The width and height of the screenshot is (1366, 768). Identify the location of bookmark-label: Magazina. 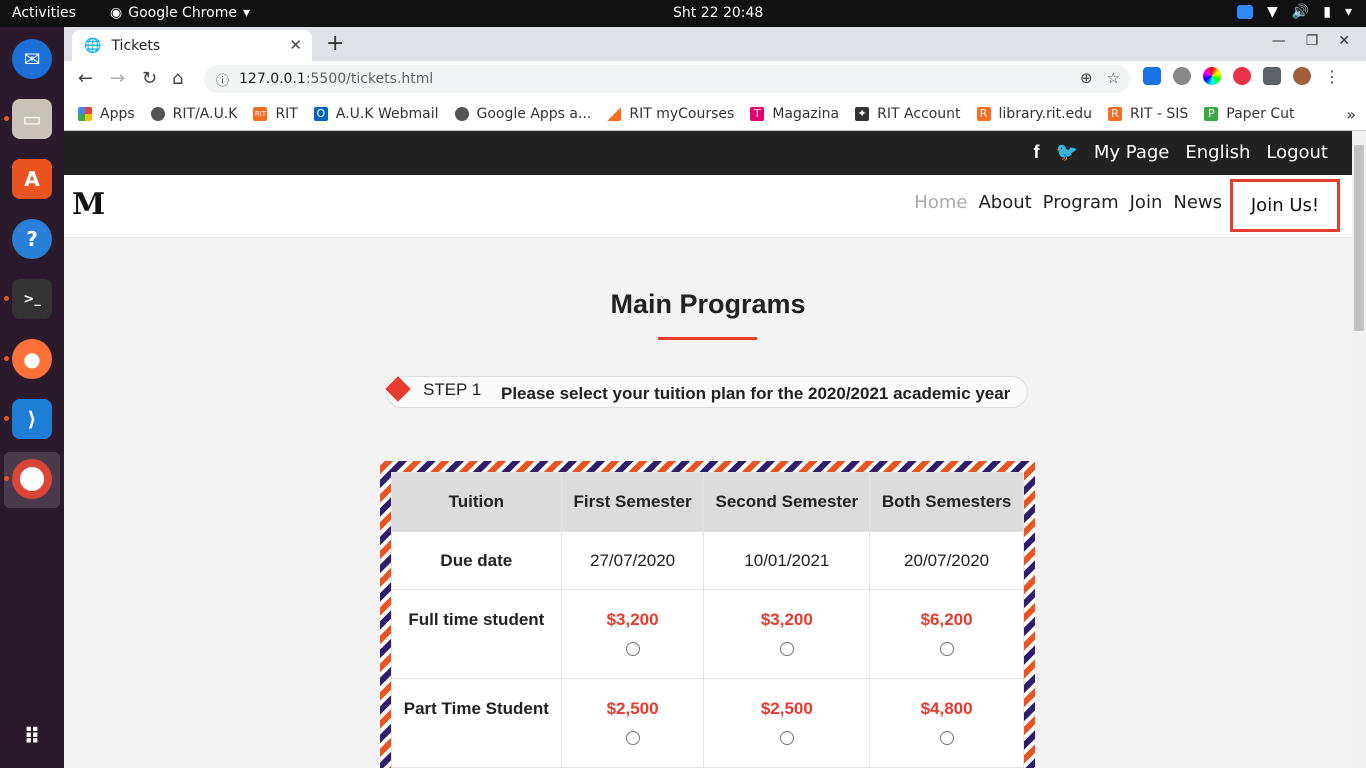
(806, 113).